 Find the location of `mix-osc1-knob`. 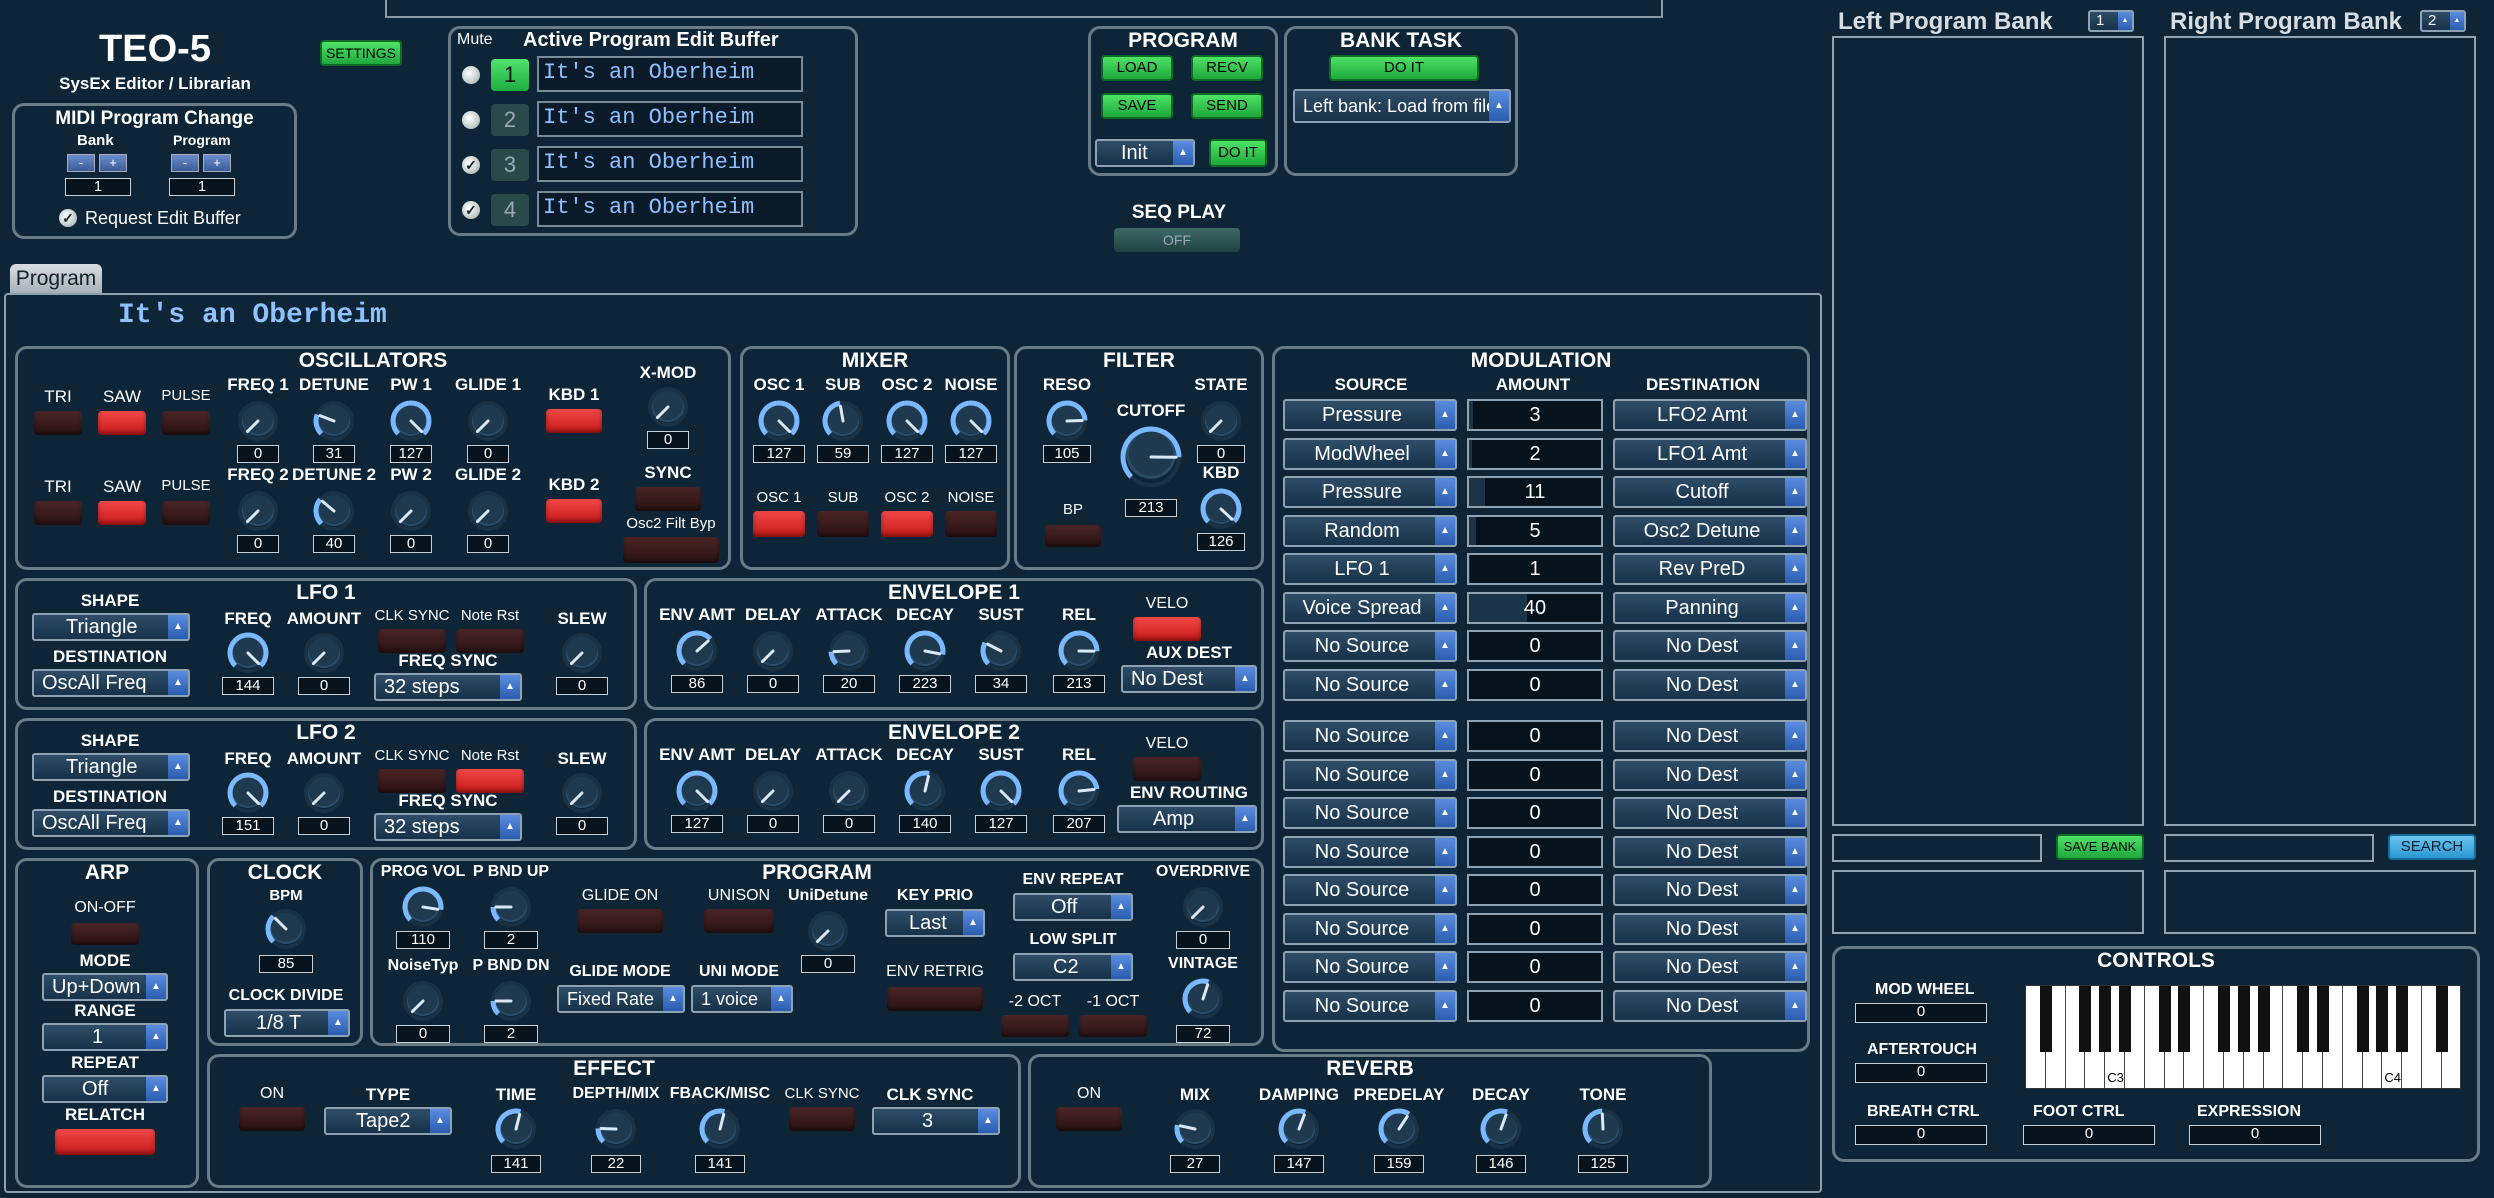

mix-osc1-knob is located at coordinates (779, 421).